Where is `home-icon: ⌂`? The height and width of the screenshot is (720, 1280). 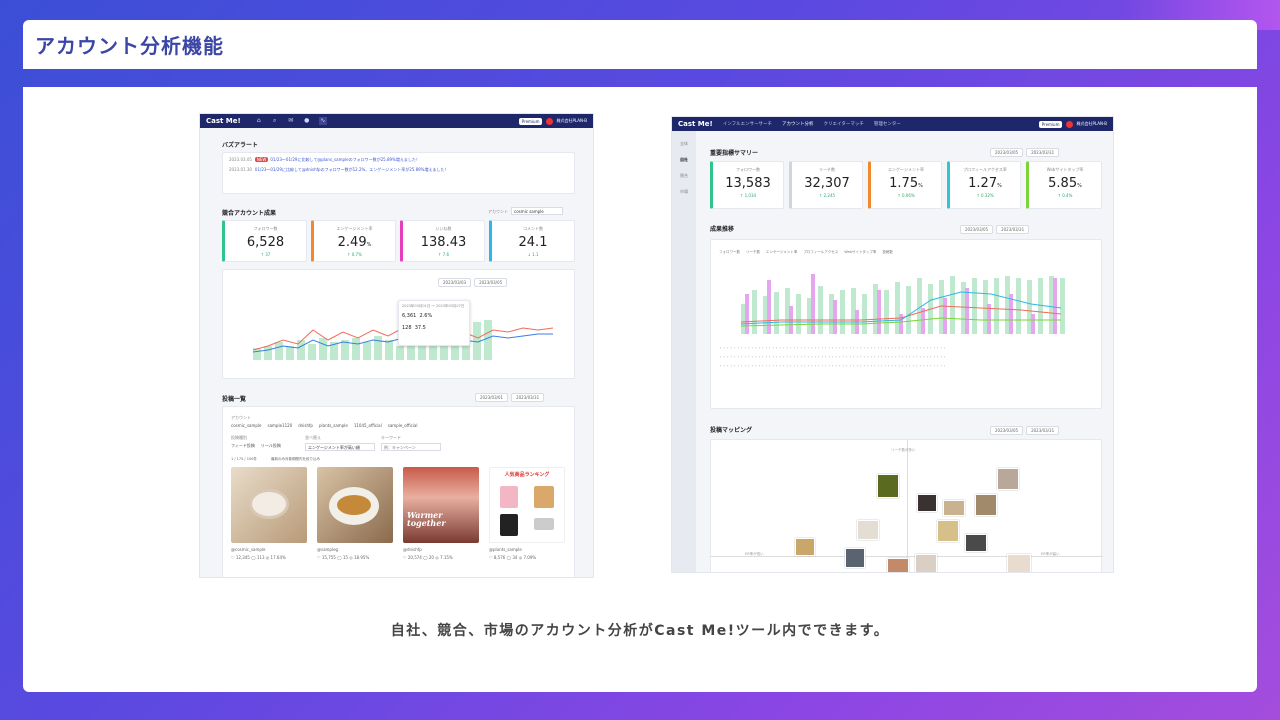
home-icon: ⌂ is located at coordinates (259, 121).